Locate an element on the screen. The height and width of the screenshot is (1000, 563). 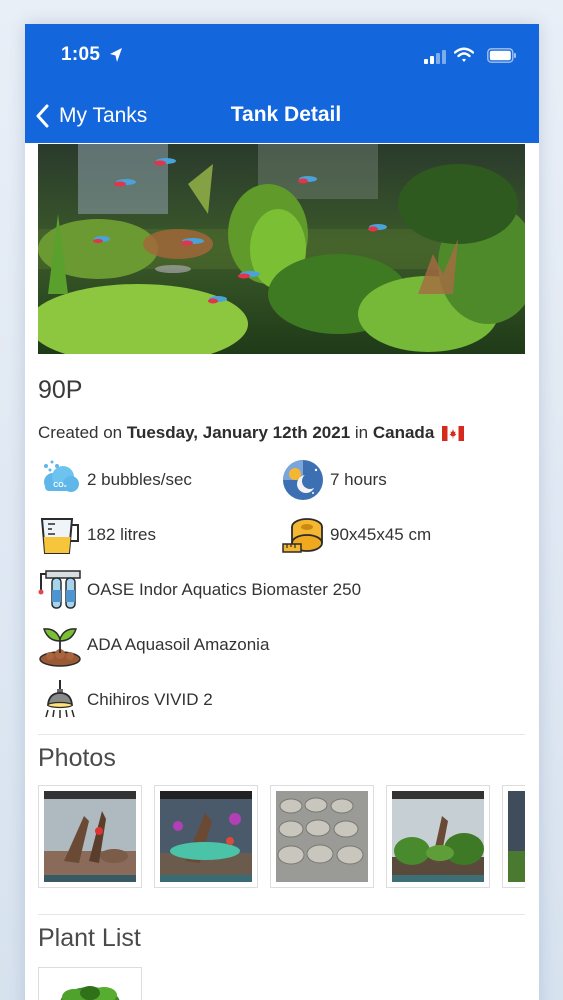
filter-stat: OASE Indor Aquatics Biomaster 250 is located at coordinates (281, 590).